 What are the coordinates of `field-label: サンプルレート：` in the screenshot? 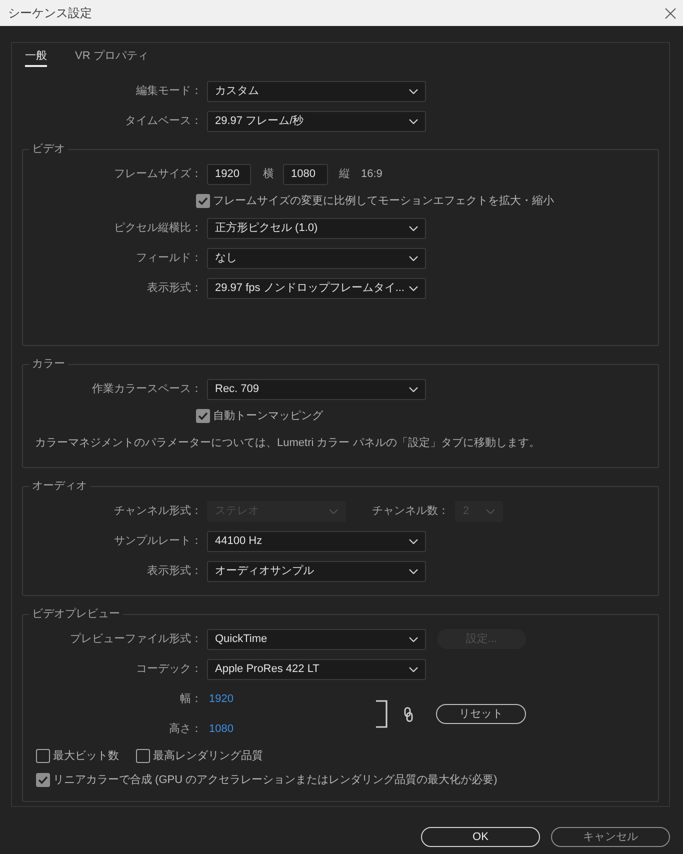 It's located at (157, 541).